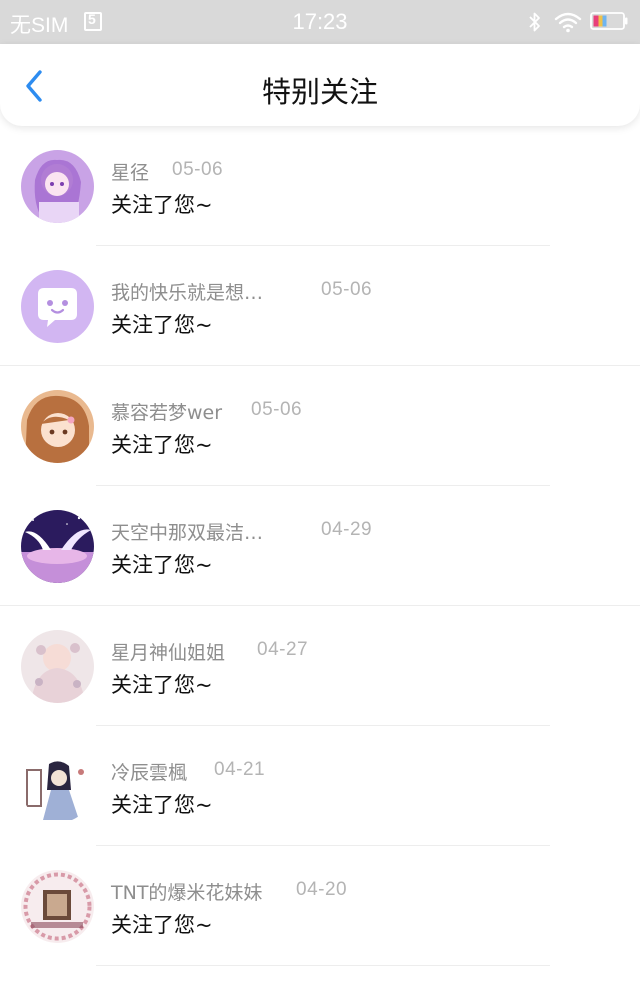 This screenshot has height=982, width=640. What do you see at coordinates (186, 891) in the screenshot?
I see `user-name: TNT的爆米花妹妹` at bounding box center [186, 891].